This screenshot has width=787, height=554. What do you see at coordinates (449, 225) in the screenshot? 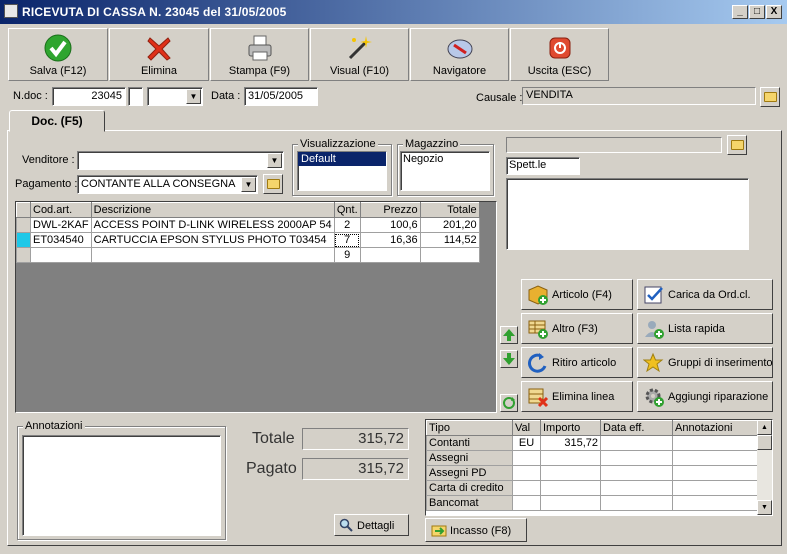
I see `cell-totale: 201,20` at bounding box center [449, 225].